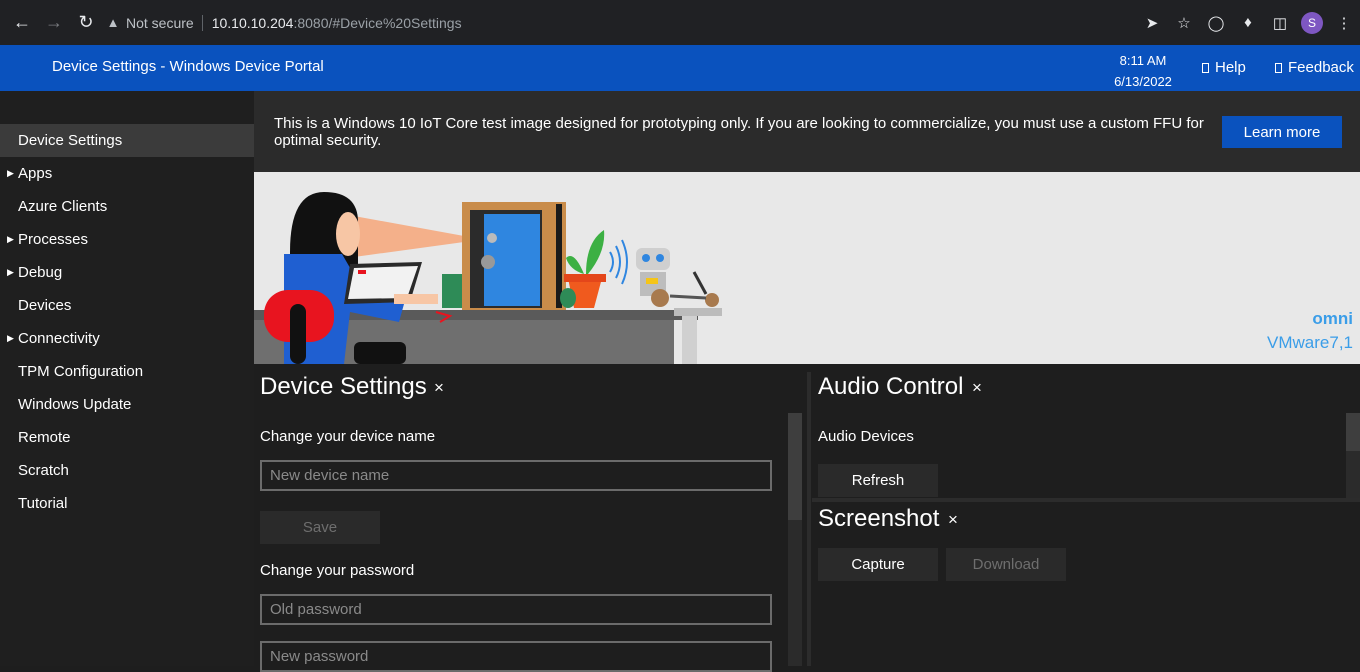 The image size is (1360, 672). Describe the element at coordinates (54, 22) in the screenshot. I see `forward-icon: →` at that location.